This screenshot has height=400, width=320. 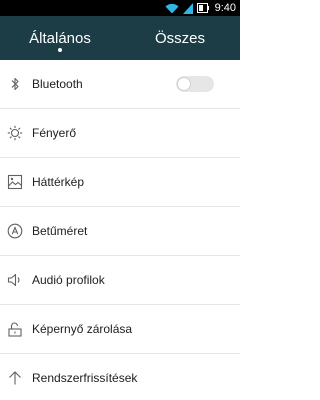 I want to click on toggle-knob, so click(x=184, y=84).